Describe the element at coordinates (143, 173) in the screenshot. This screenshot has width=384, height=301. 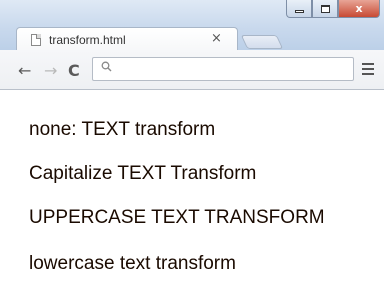
I see `text-line-capitalize: Capitalize TEXT Transform` at that location.